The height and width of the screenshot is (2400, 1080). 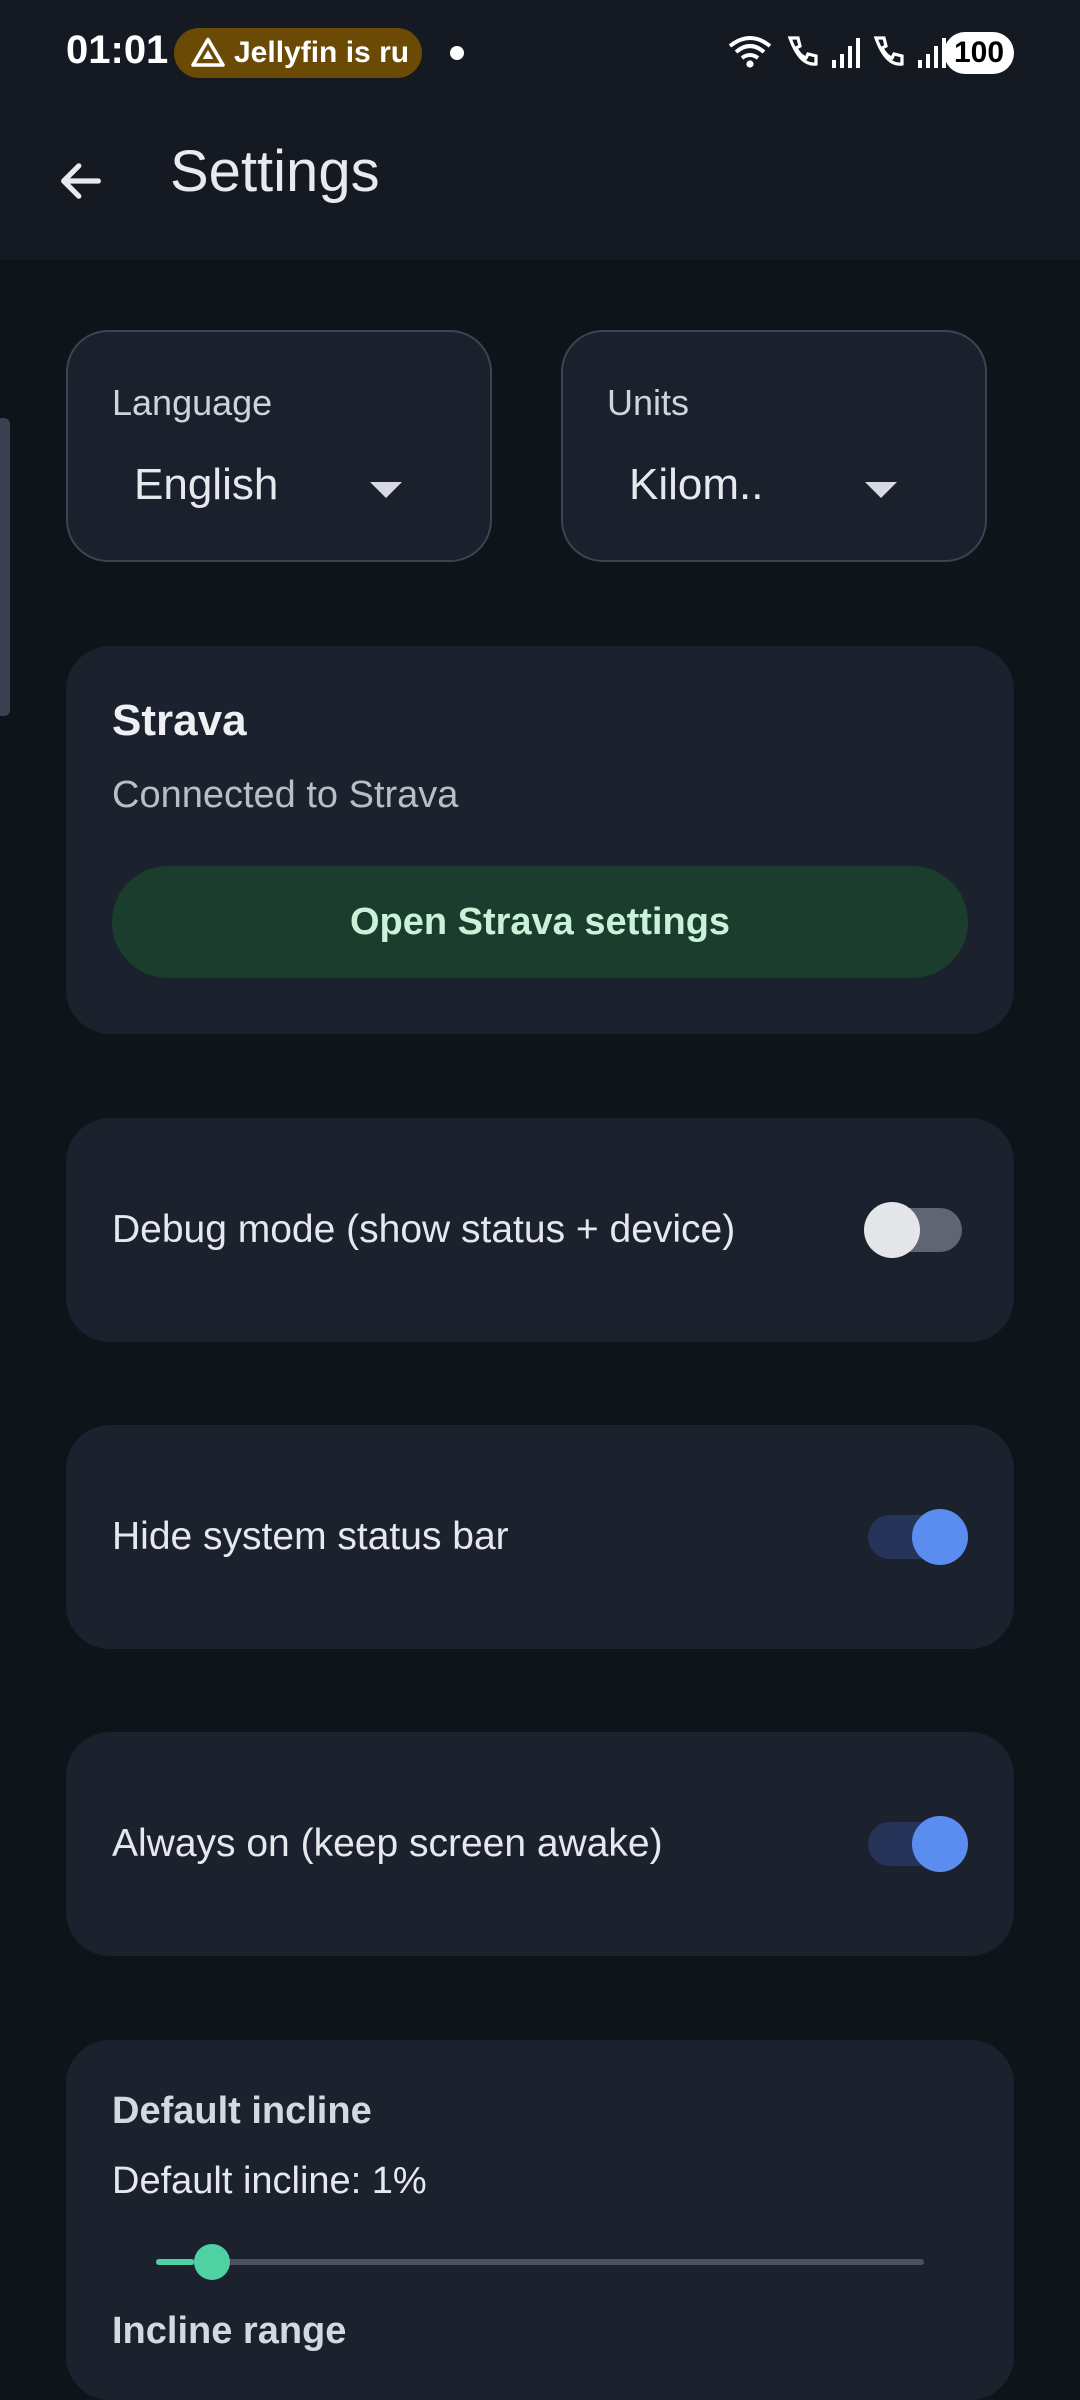 What do you see at coordinates (540, 54) in the screenshot?
I see `status-bar: 01:01 Jellyfin is ru 100` at bounding box center [540, 54].